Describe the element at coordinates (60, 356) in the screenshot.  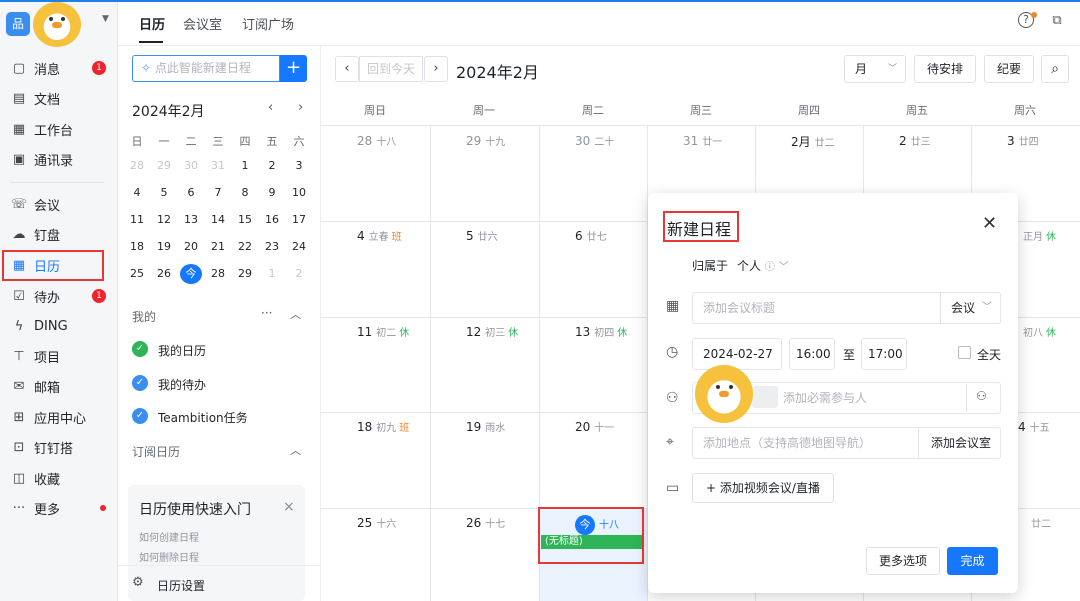
I see `nav-item-project: ⊤ 项目` at that location.